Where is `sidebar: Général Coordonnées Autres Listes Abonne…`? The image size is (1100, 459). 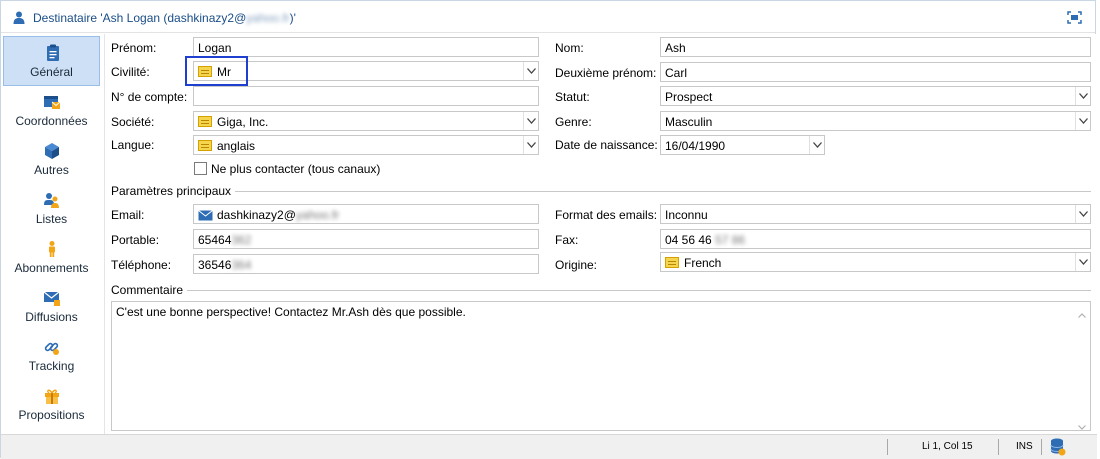
sidebar: Général Coordonnées Autres Listes Abonne… is located at coordinates (51, 234).